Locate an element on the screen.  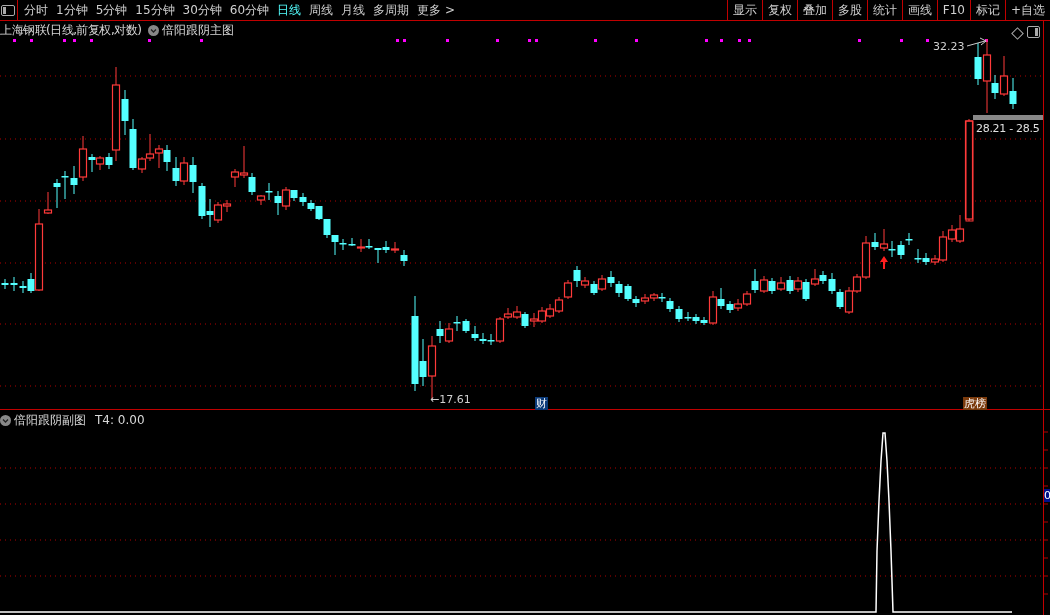
period-tab: 周线 is located at coordinates (321, 10).